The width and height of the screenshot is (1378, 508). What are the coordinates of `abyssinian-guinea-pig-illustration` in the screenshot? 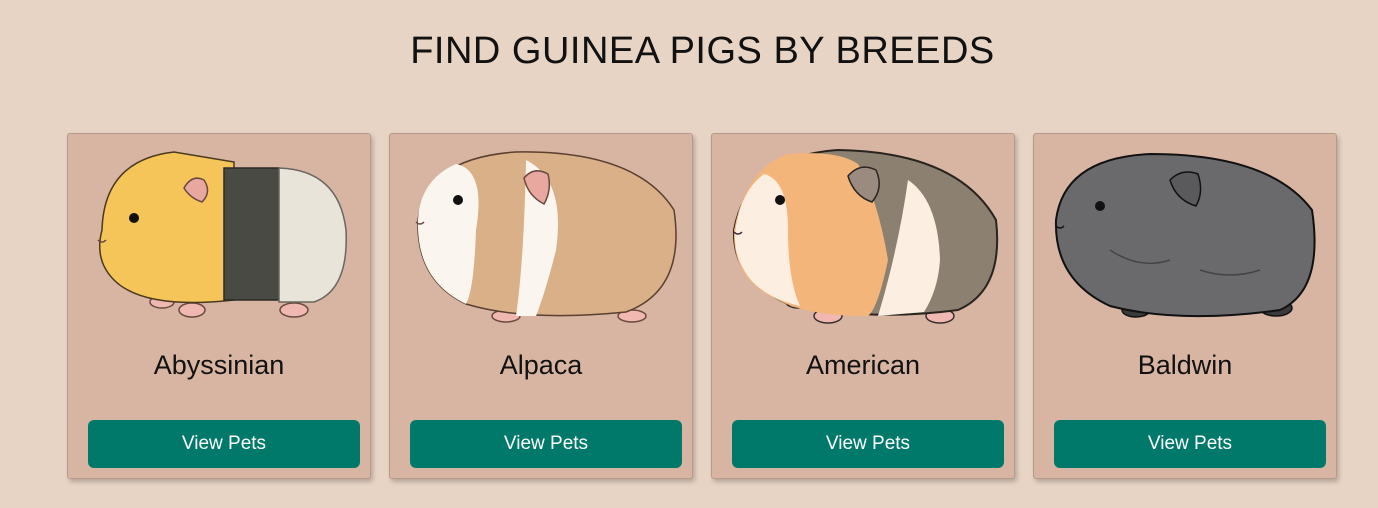 It's located at (220, 236).